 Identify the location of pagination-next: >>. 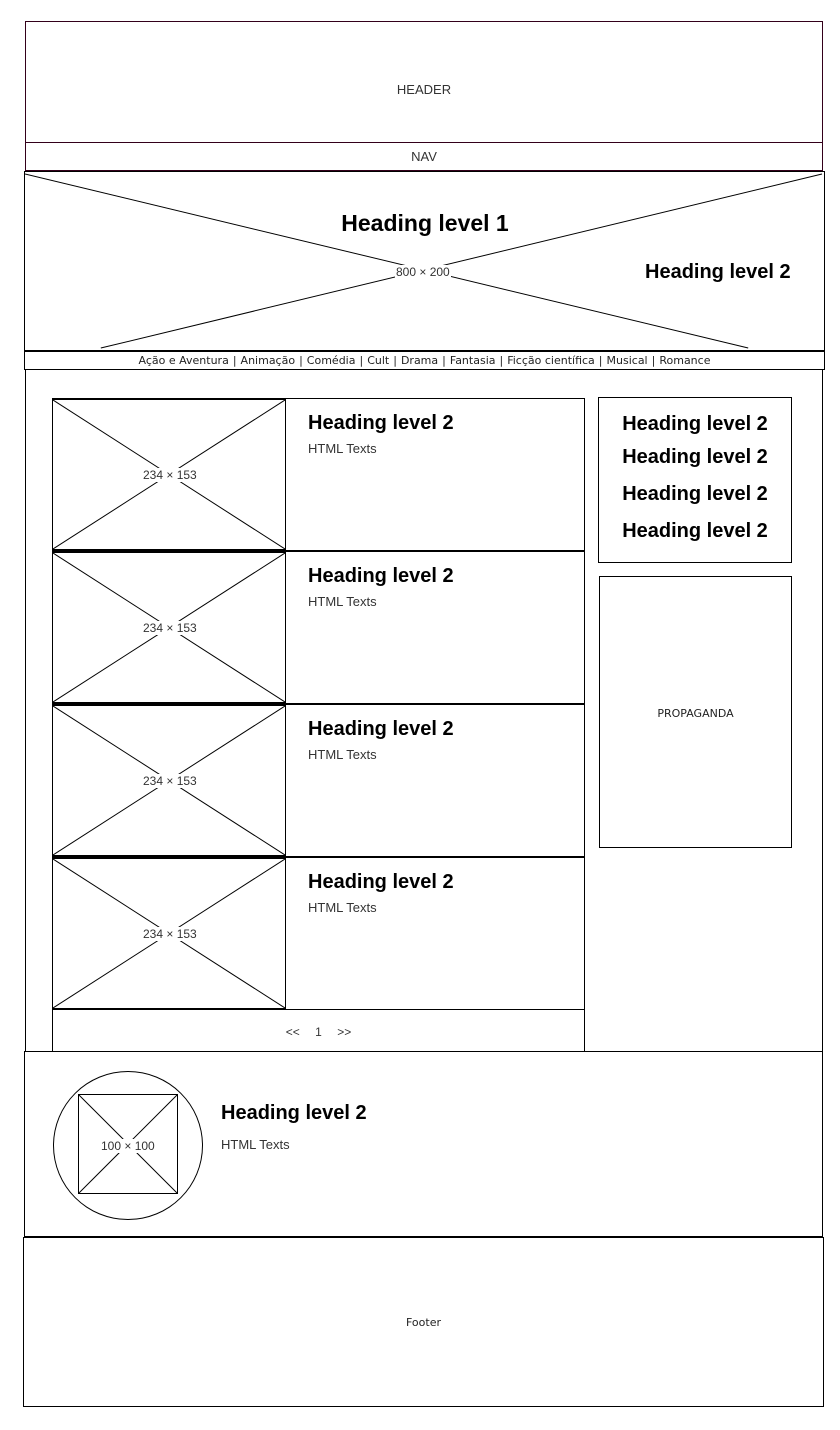
(344, 1032).